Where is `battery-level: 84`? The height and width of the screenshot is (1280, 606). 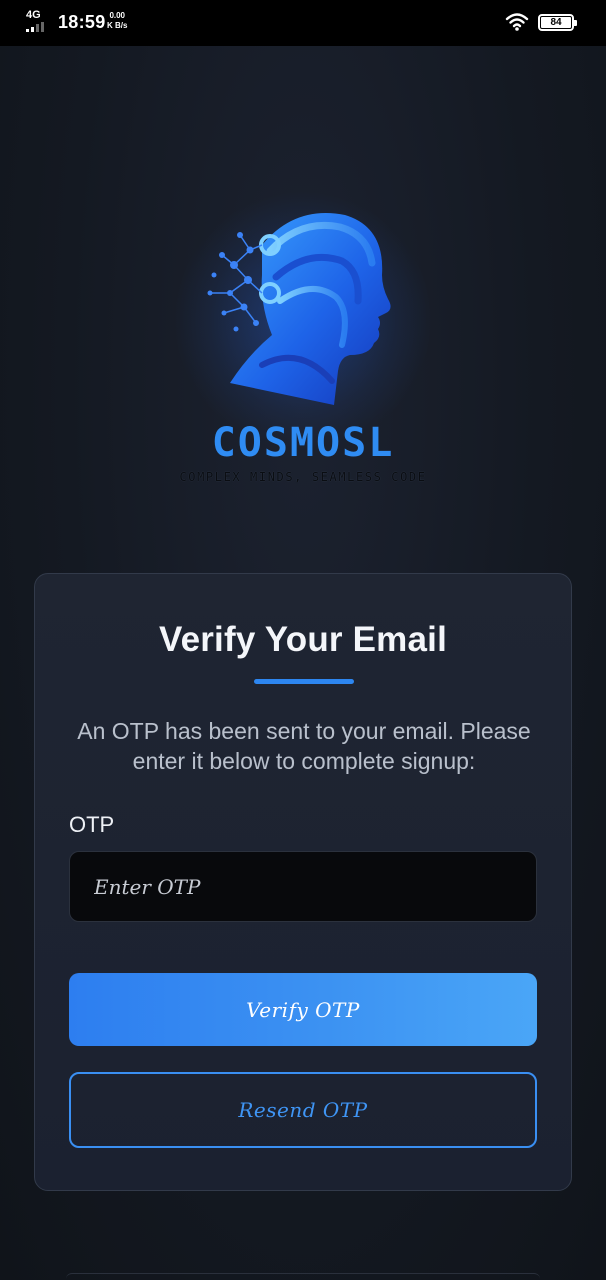
battery-level: 84 is located at coordinates (556, 22).